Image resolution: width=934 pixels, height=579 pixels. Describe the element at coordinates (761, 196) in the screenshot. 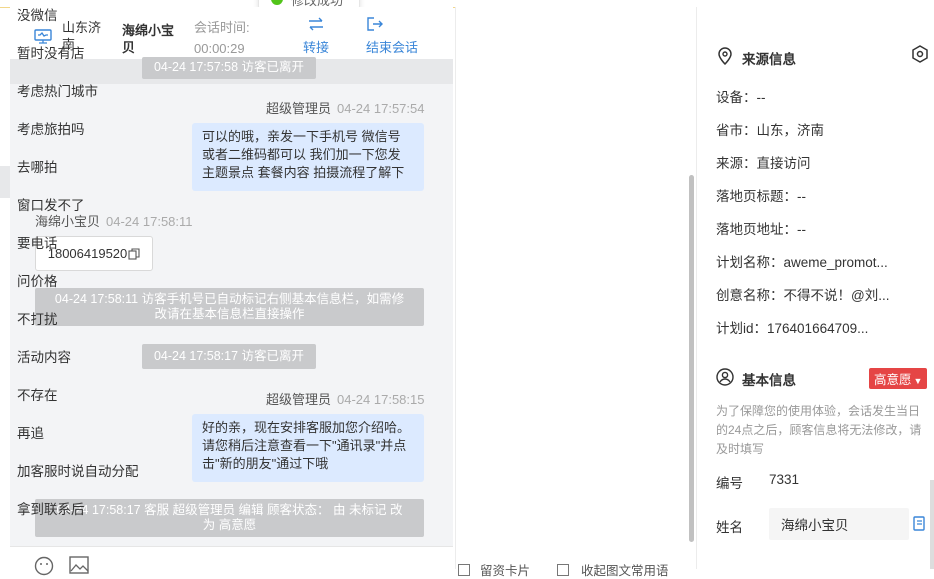

I see `info-row-landing-title: 落地页标题：--` at that location.